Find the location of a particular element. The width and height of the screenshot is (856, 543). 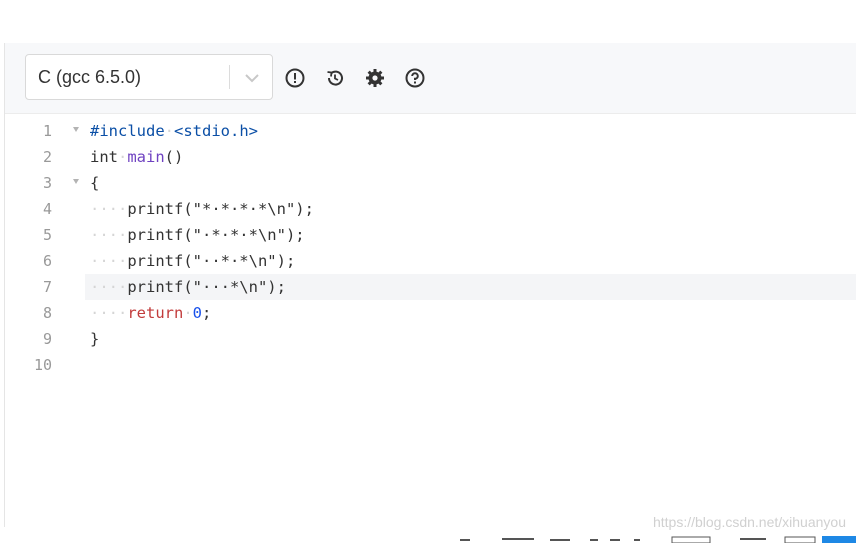

include-header: <stdio.h> is located at coordinates (216, 131).